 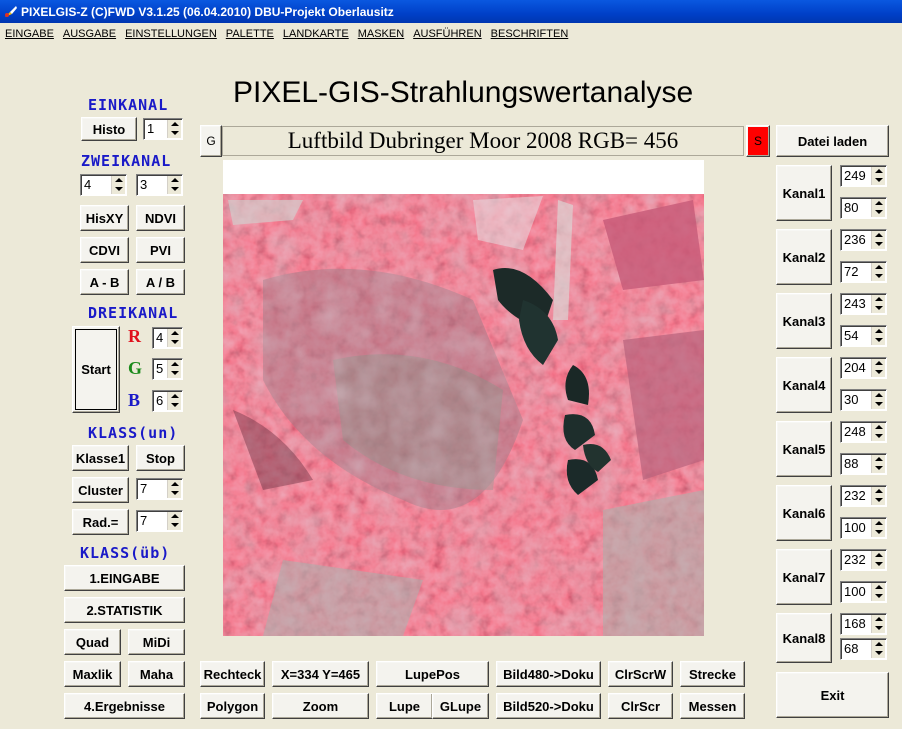 I want to click on a-minus-b-button: A - B, so click(x=104, y=282).